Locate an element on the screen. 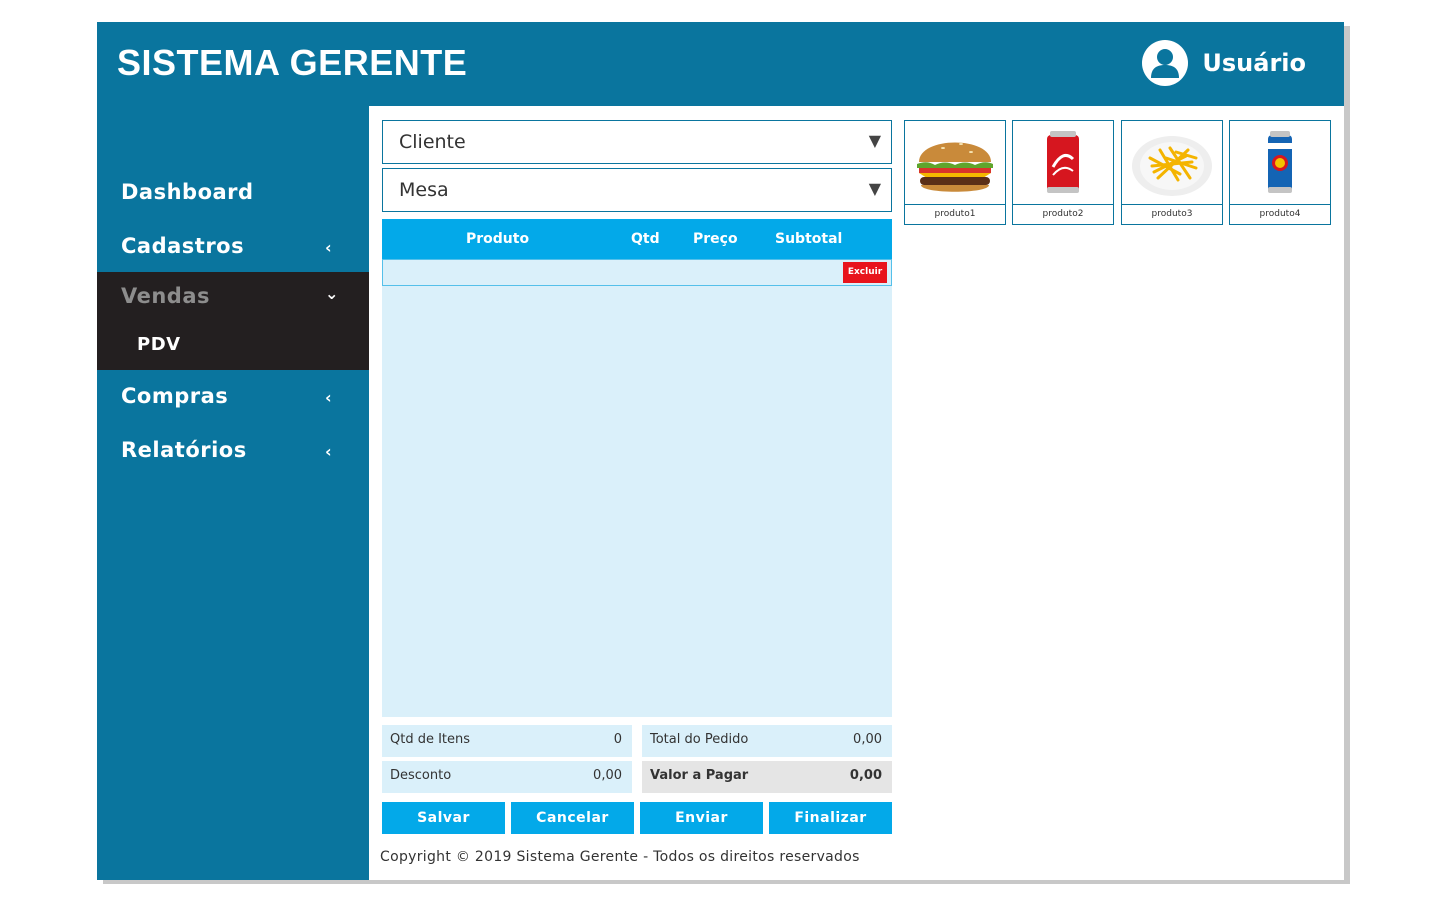 The image size is (1440, 900). sidebar-item-relatorios: Relatórios ‹ is located at coordinates (233, 451).